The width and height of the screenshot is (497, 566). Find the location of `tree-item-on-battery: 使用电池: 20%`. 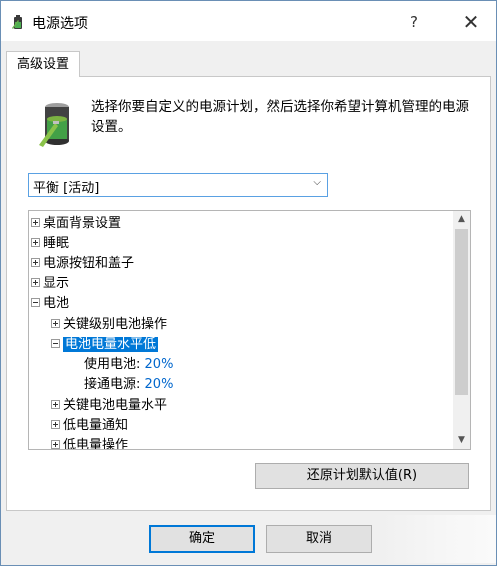

tree-item-on-battery: 使用电池: 20% is located at coordinates (128, 365).